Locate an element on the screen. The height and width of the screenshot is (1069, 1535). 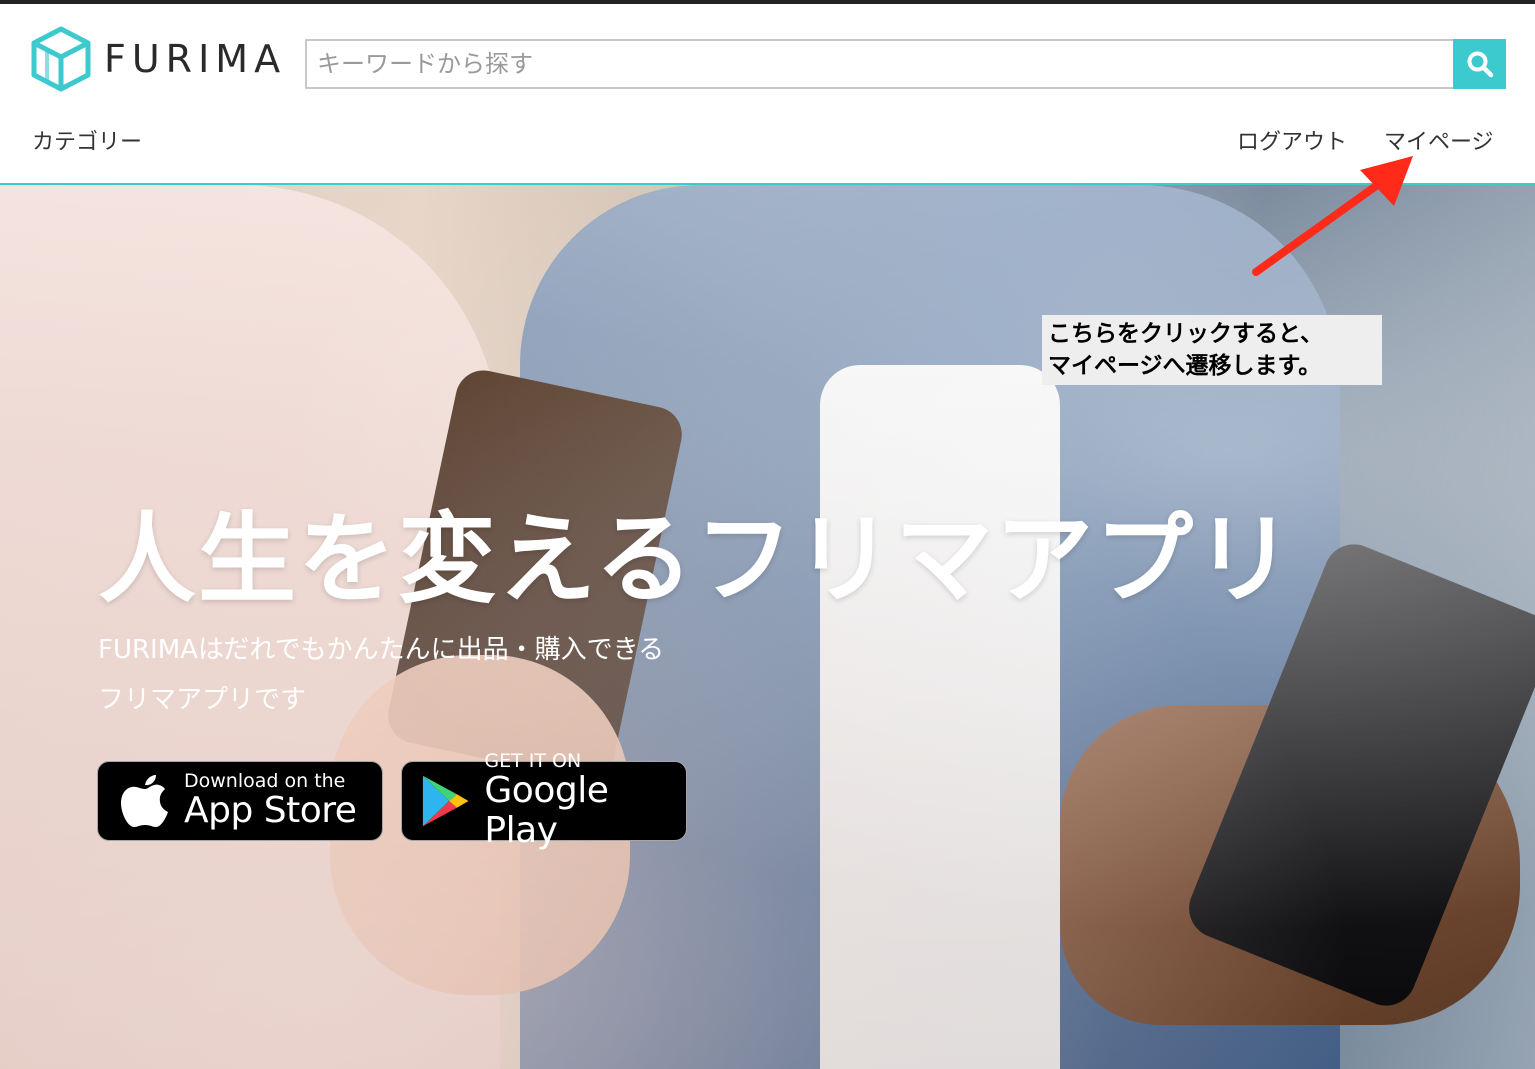
google-play-big-text: Google Play is located at coordinates (546, 810).